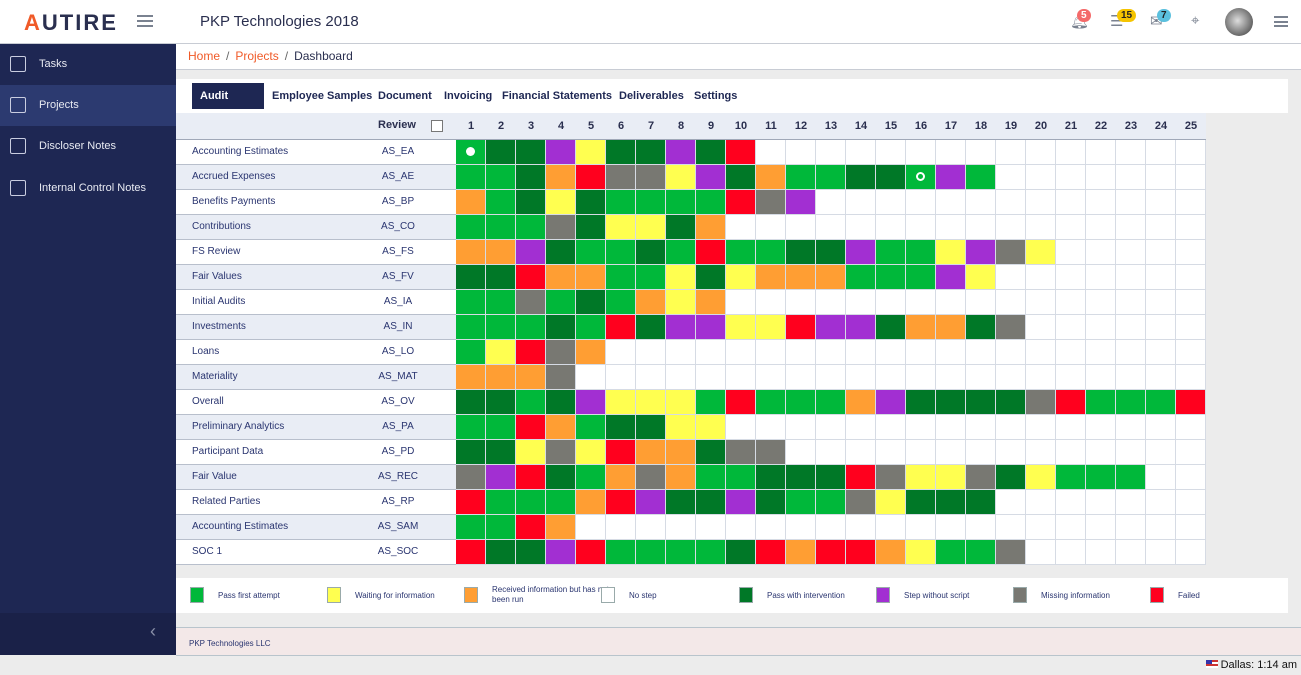 The height and width of the screenshot is (675, 1301). Describe the element at coordinates (1239, 22) in the screenshot. I see `user-avatar` at that location.